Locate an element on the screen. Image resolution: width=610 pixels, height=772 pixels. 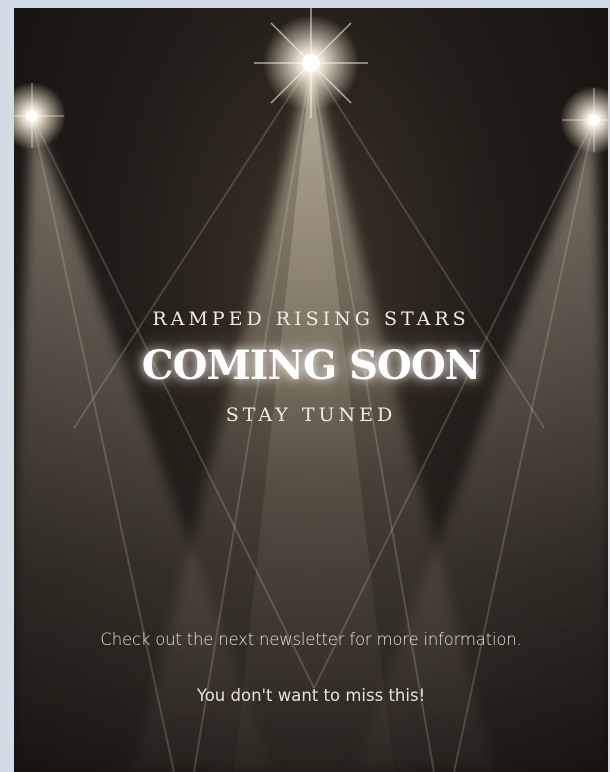
spotlight-right-icon is located at coordinates (584, 120).